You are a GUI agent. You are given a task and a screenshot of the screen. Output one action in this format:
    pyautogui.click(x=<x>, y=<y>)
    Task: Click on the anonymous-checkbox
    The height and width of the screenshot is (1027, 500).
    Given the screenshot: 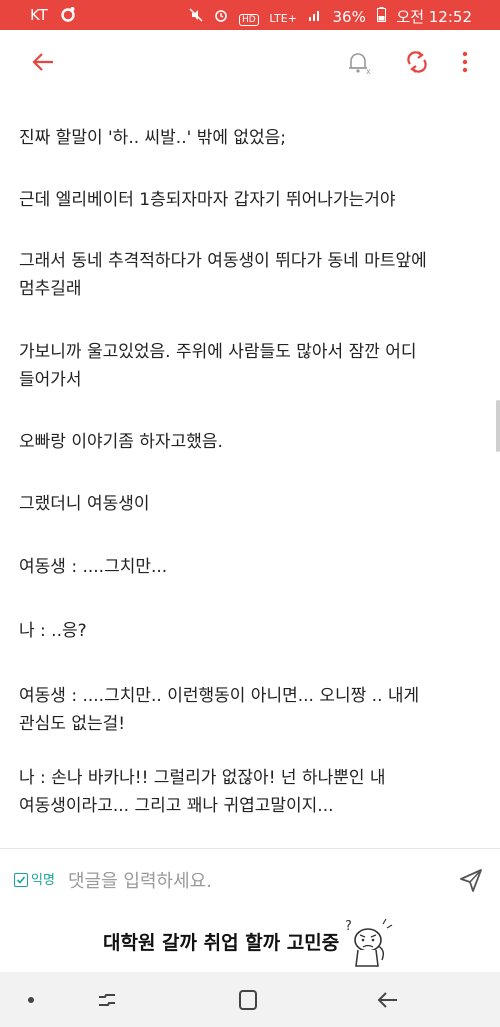 What is the action you would take?
    pyautogui.click(x=21, y=880)
    